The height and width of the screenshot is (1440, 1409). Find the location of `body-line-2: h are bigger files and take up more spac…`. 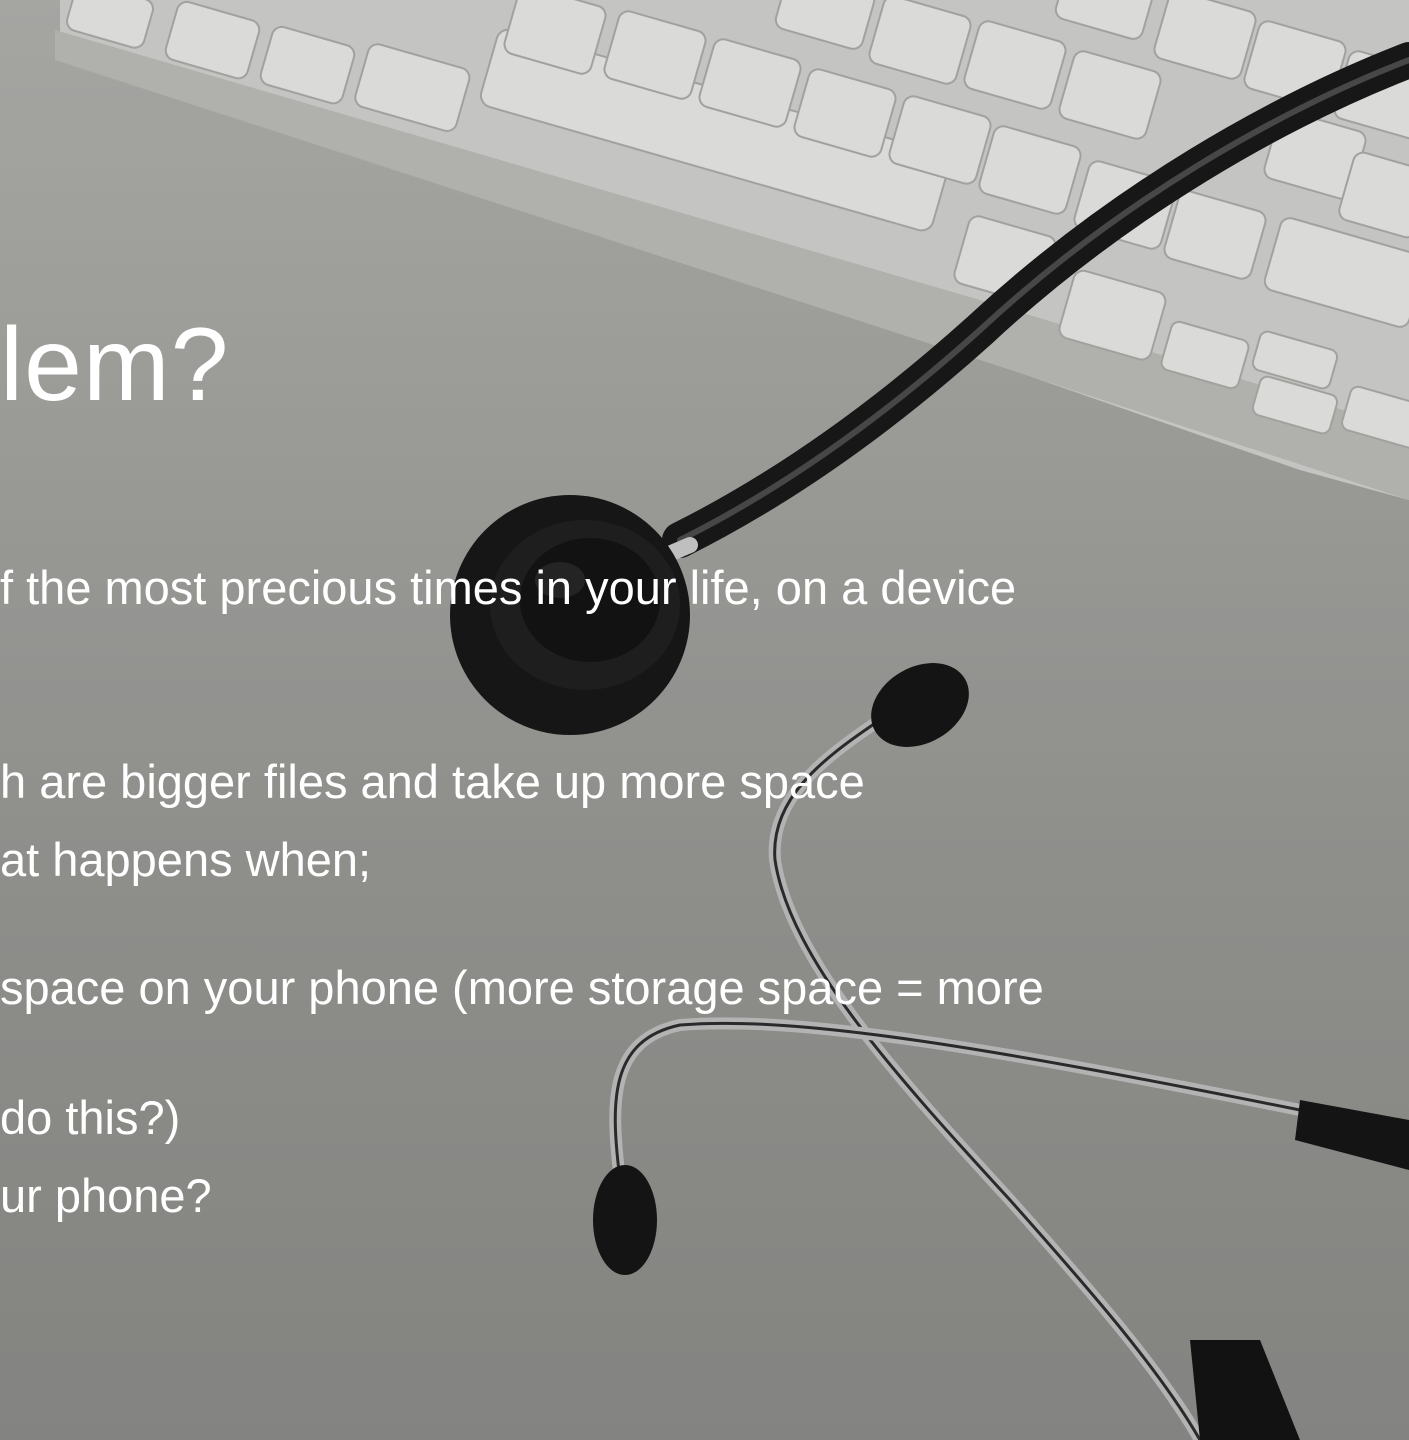

body-line-2: h are bigger files and take up more spac… is located at coordinates (432, 781).